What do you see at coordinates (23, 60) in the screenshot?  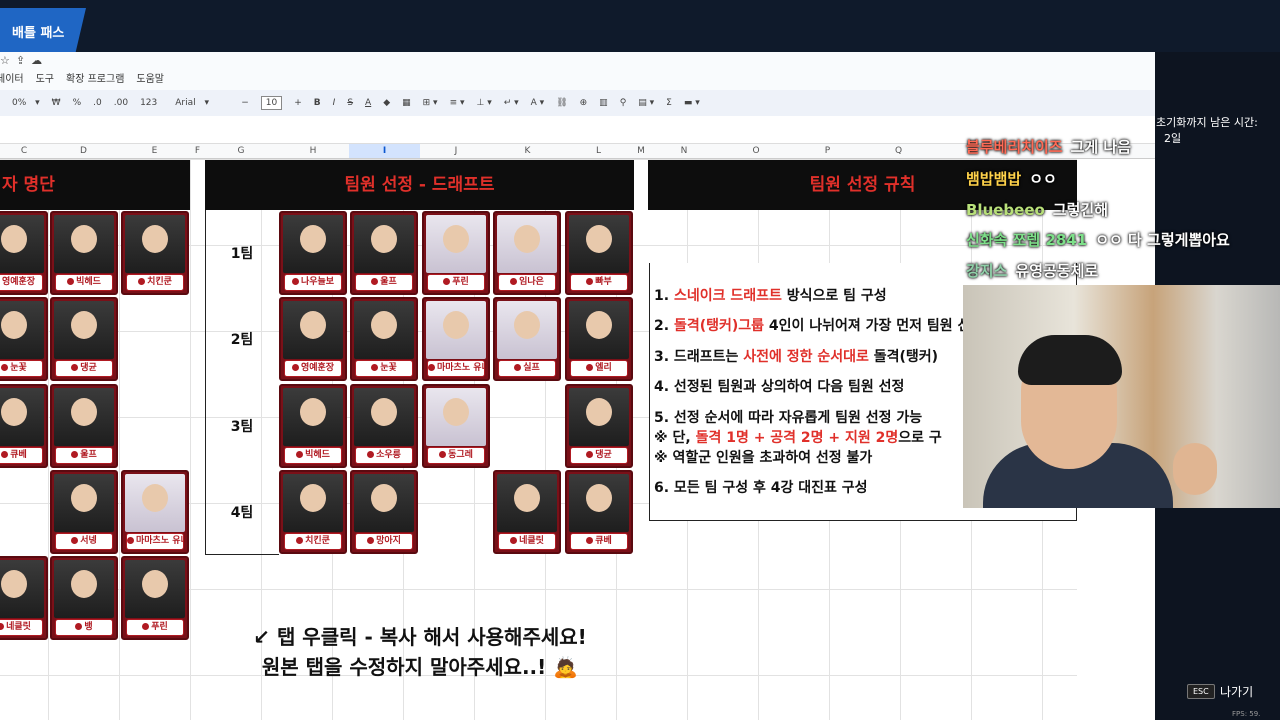 I see `move-icon: ⇪` at bounding box center [23, 60].